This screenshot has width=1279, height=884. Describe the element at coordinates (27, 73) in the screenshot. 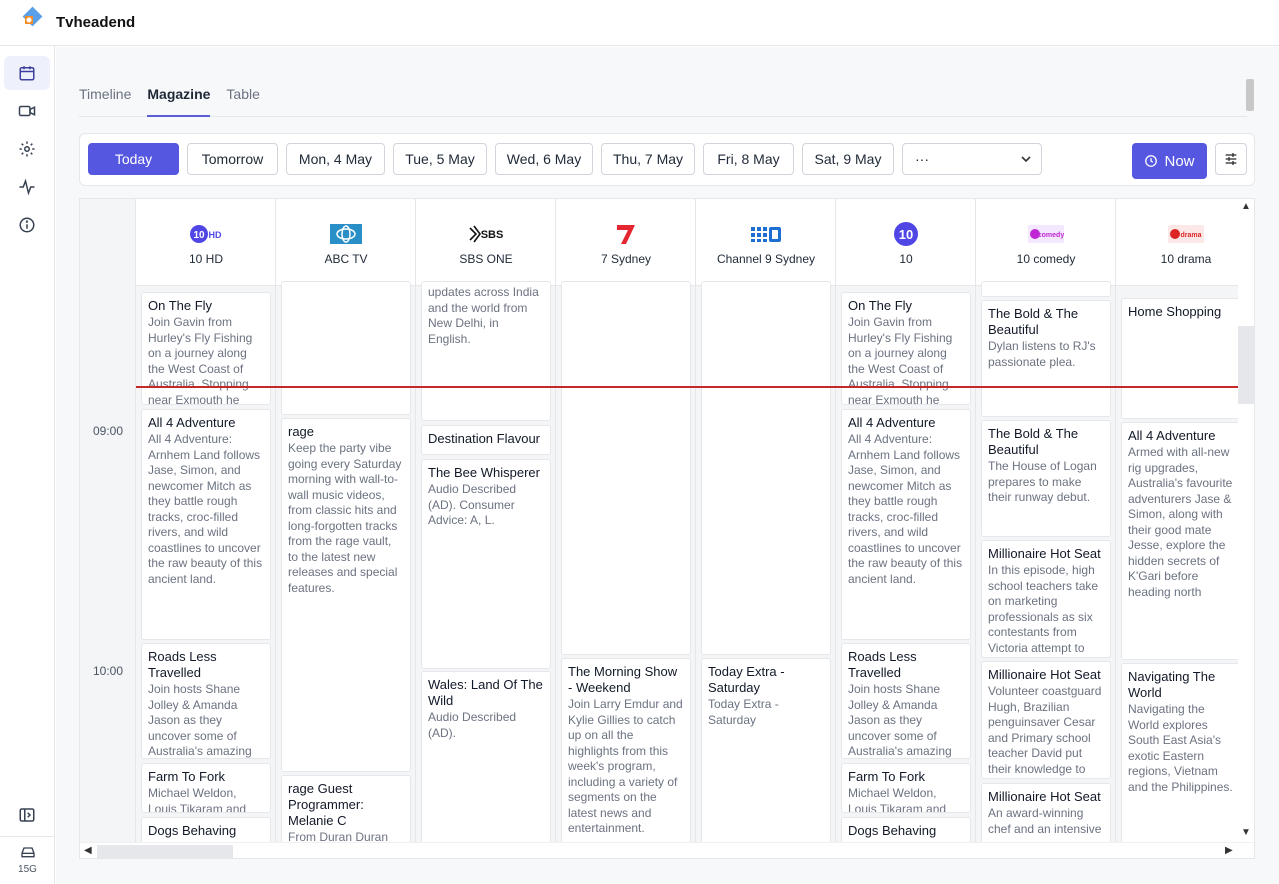

I see `sidebar-item-epg` at that location.